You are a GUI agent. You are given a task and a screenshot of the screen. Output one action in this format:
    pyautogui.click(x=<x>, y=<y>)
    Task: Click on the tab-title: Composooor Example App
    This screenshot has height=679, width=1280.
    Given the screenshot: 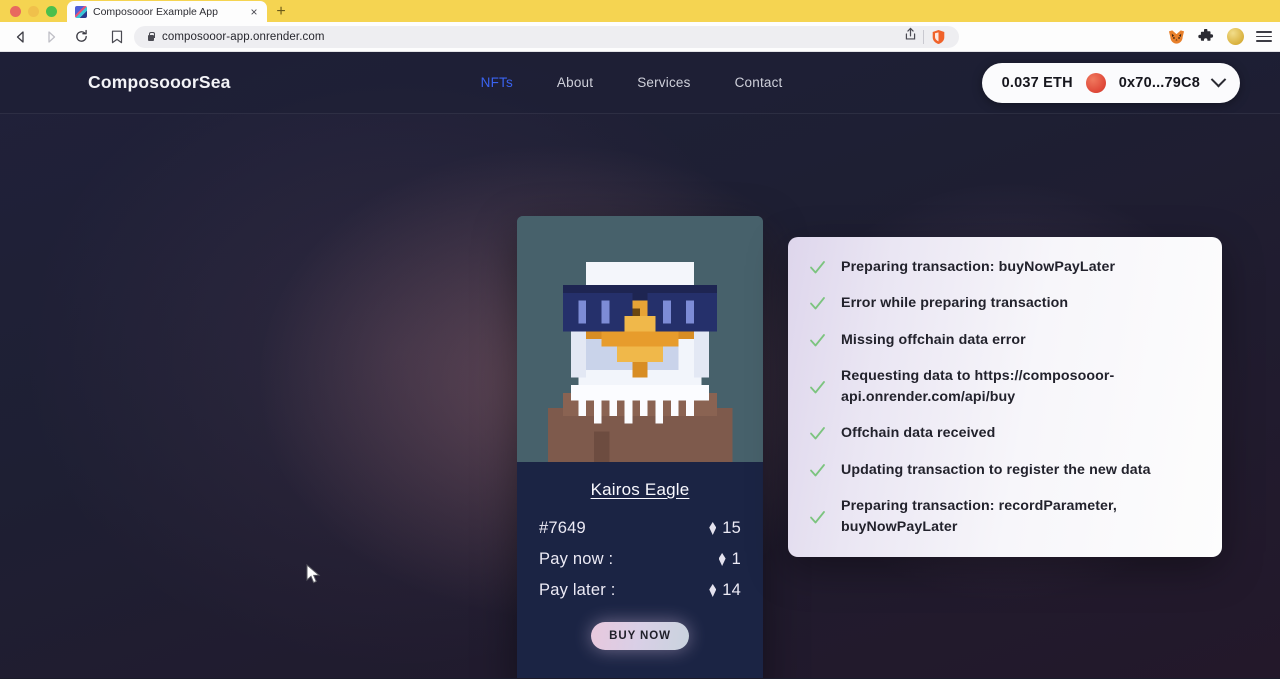 What is the action you would take?
    pyautogui.click(x=155, y=11)
    